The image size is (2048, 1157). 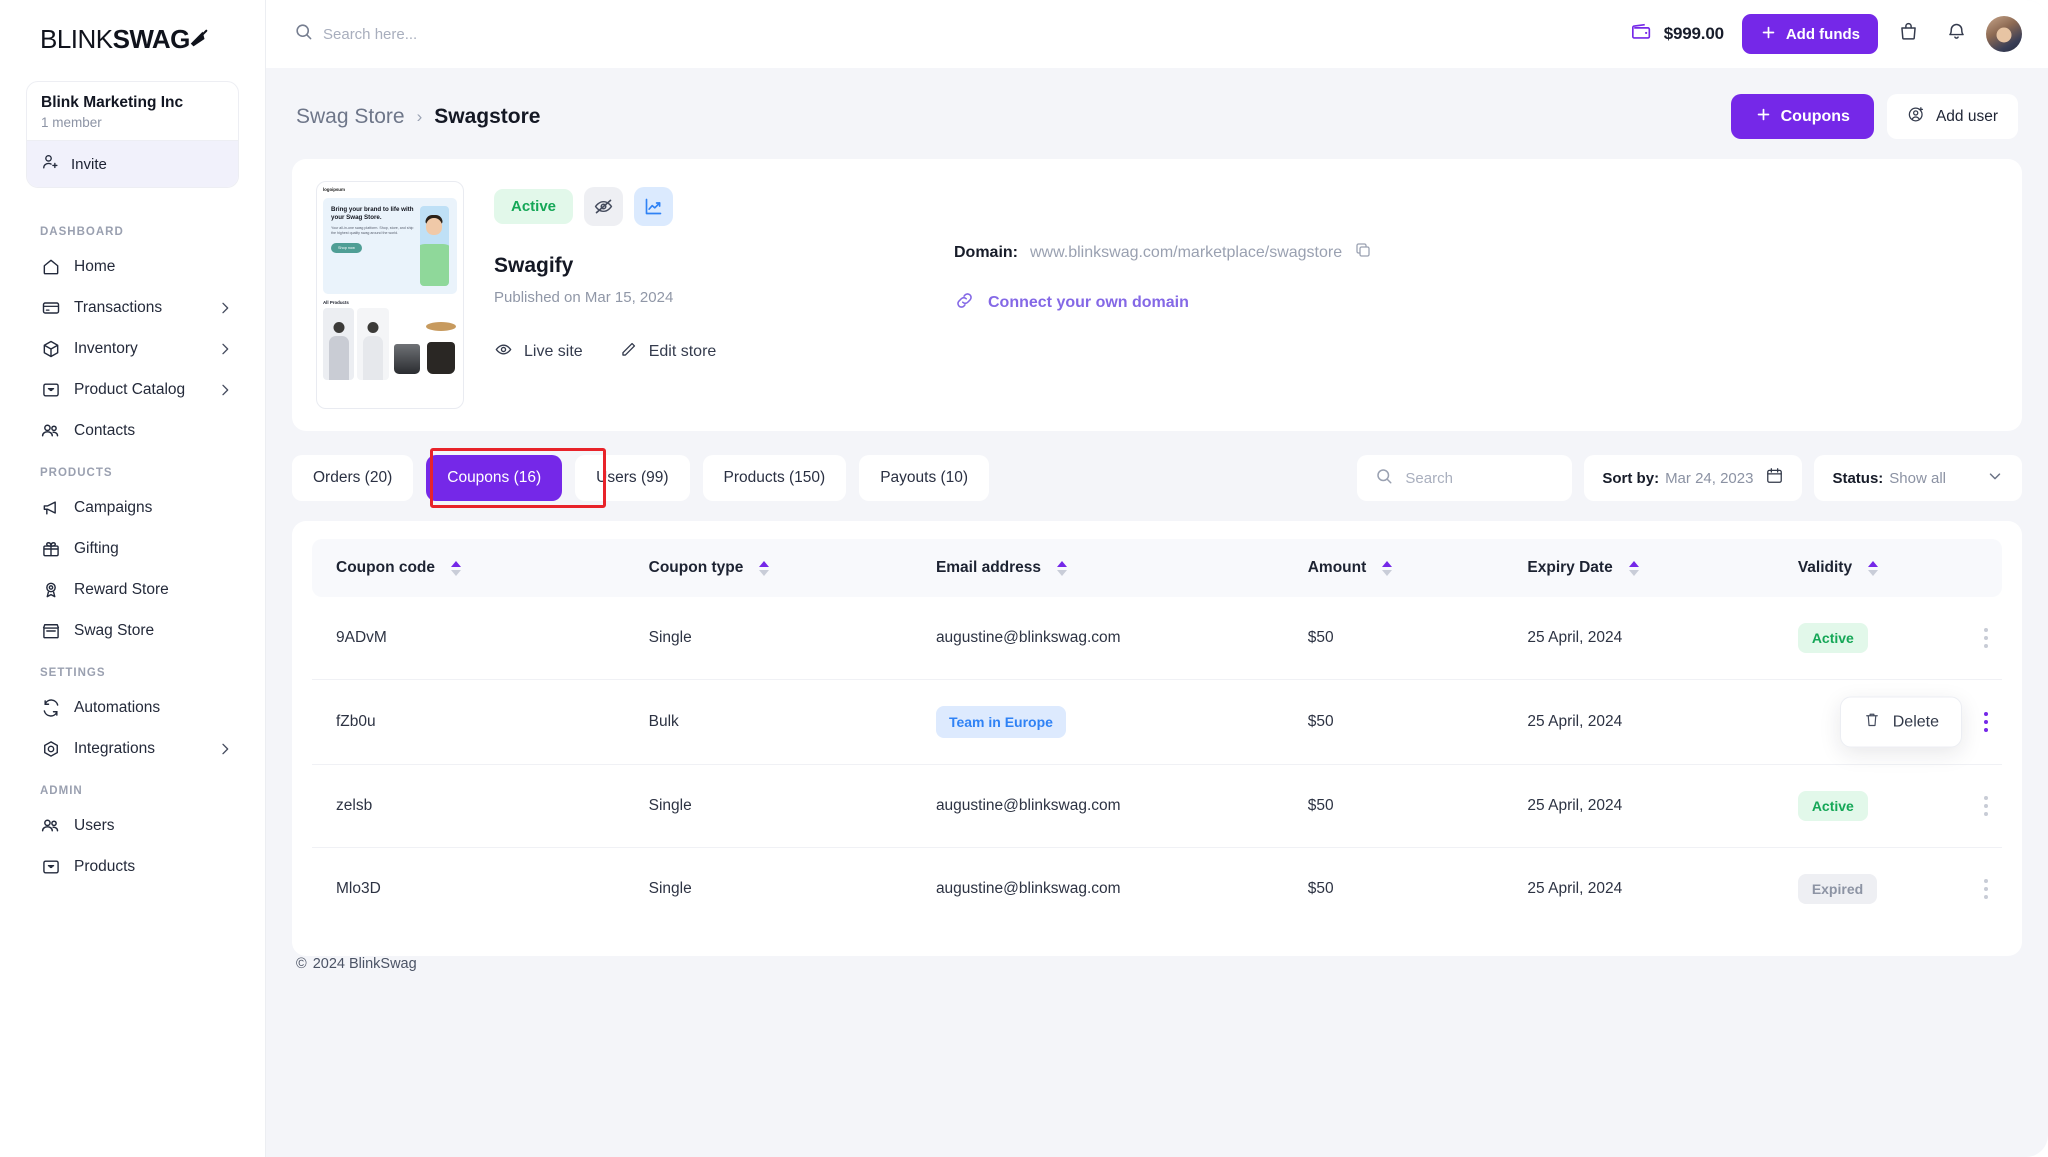 What do you see at coordinates (724, 352) in the screenshot?
I see `store-action-row: Live site Edit store` at bounding box center [724, 352].